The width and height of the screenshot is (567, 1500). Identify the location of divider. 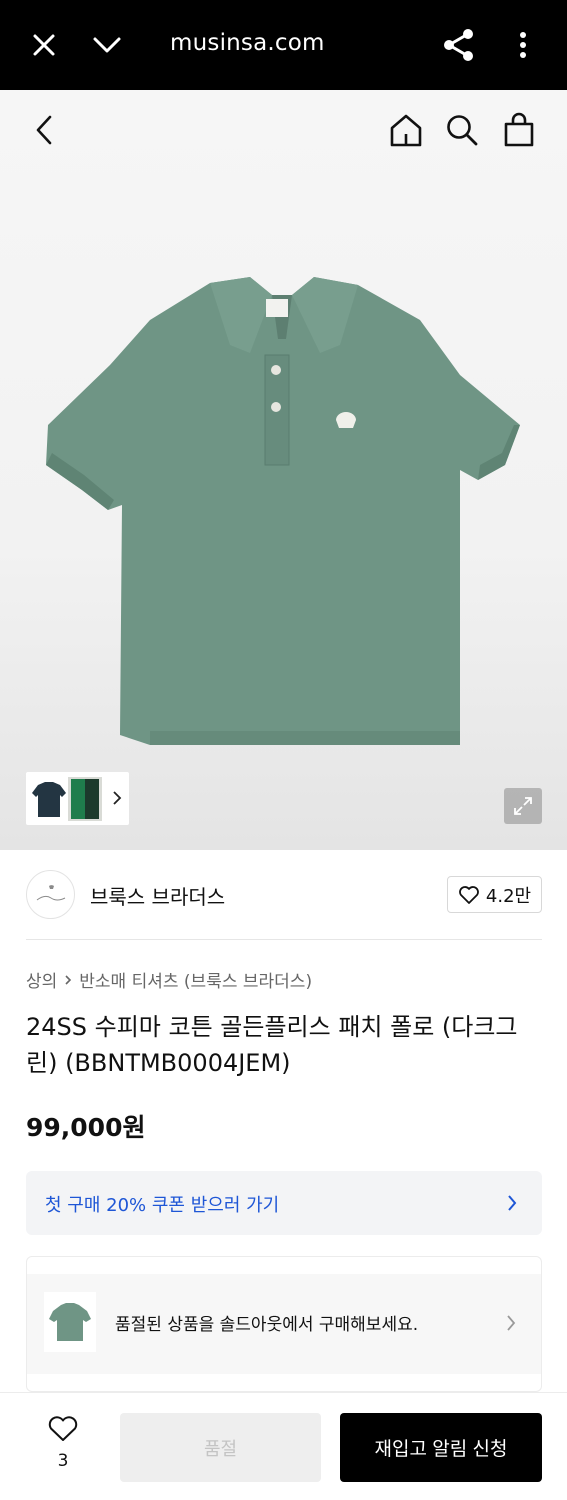
(284, 939).